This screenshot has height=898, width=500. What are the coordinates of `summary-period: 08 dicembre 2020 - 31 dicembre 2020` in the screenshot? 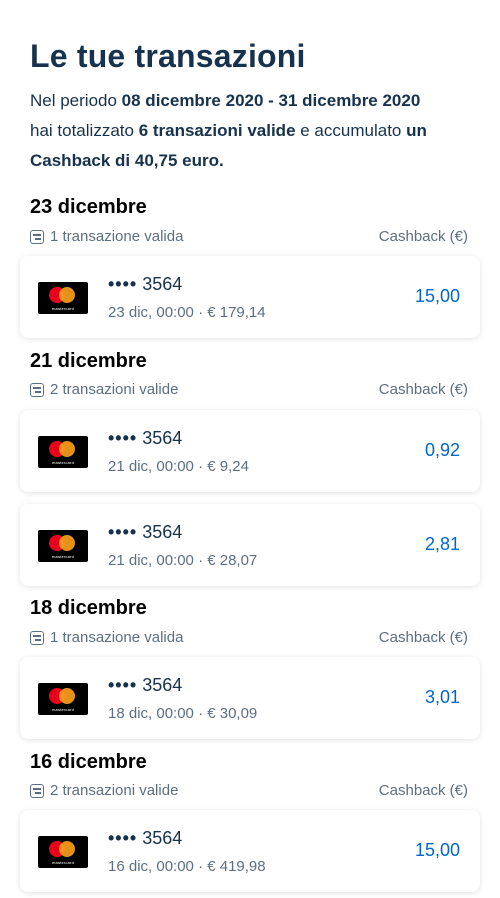 It's located at (271, 100).